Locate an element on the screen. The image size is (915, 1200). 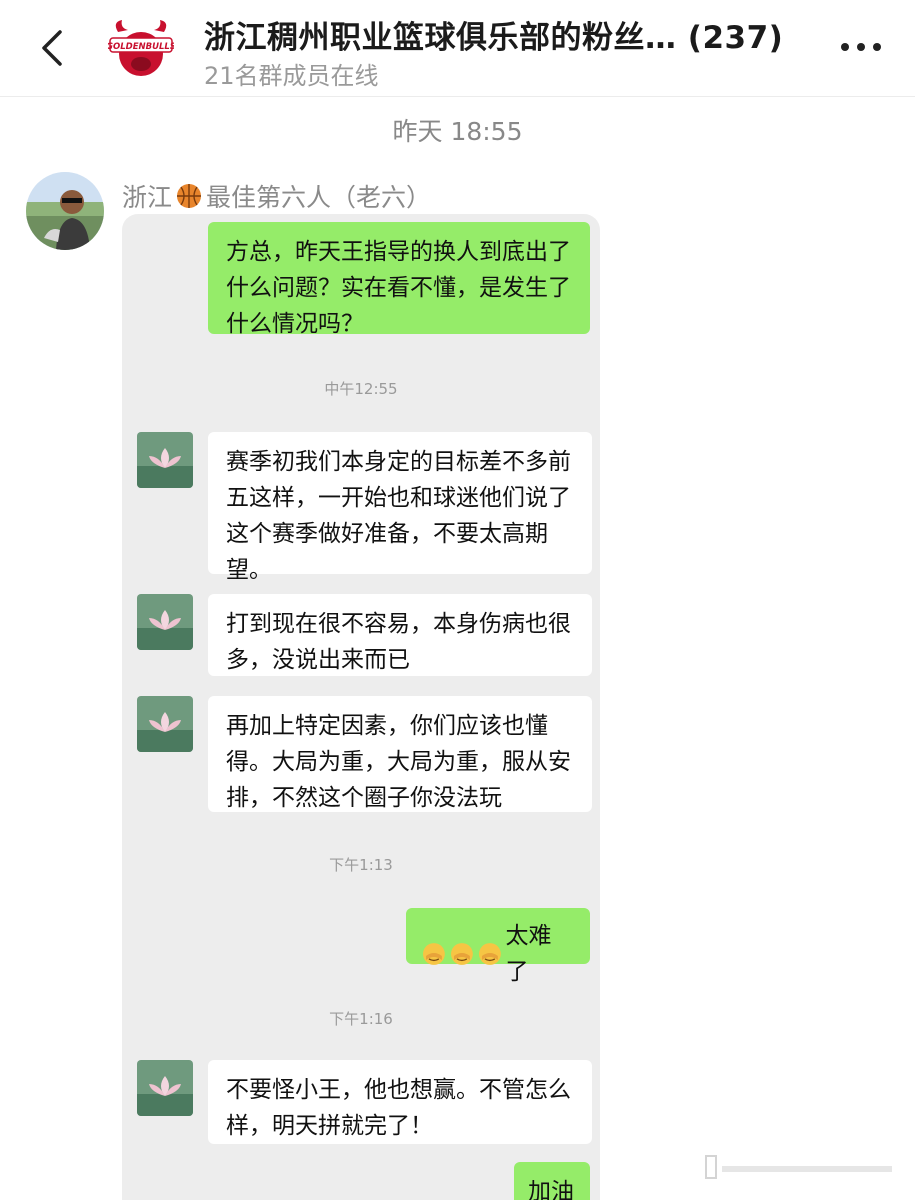
message-bubble-left: 打到现在很不容易，本身伤病也很多，没说出来而已 is located at coordinates (400, 635).